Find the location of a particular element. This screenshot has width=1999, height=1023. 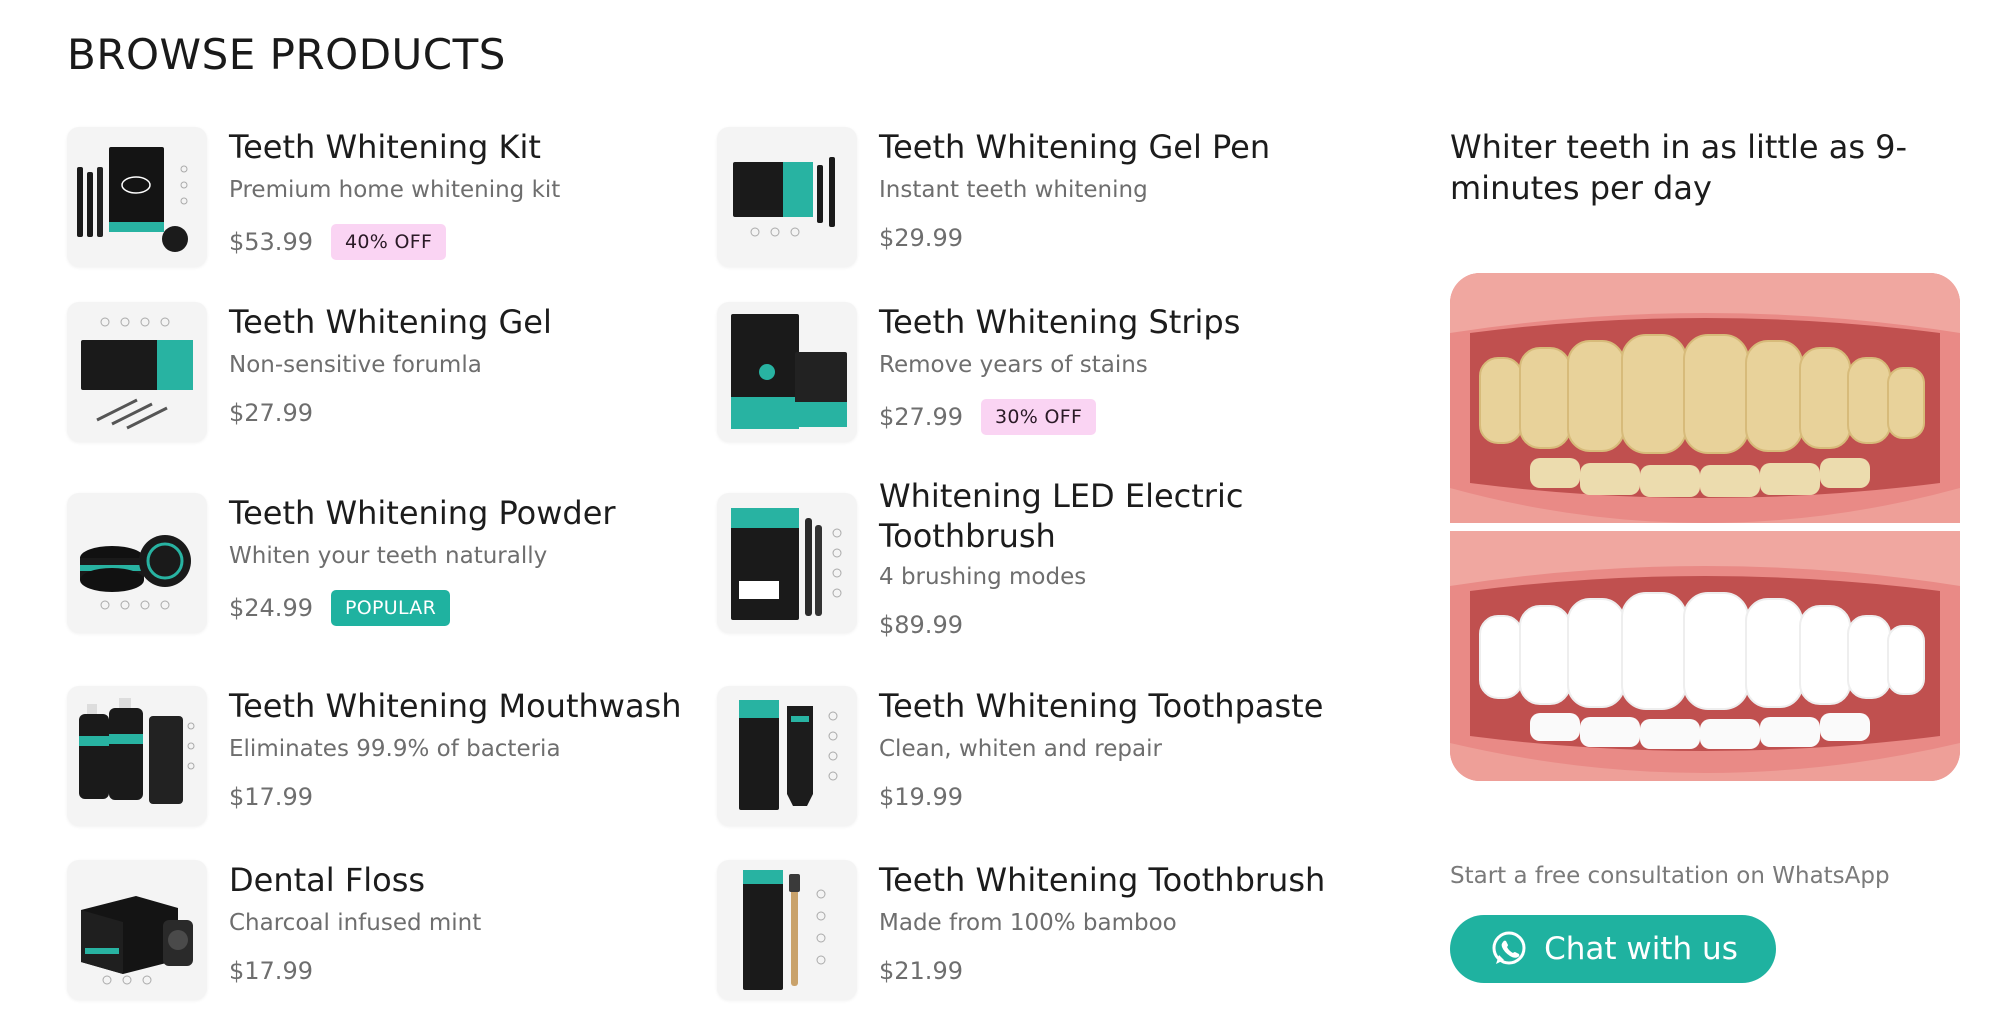

product-image-mouthwash is located at coordinates (137, 756).